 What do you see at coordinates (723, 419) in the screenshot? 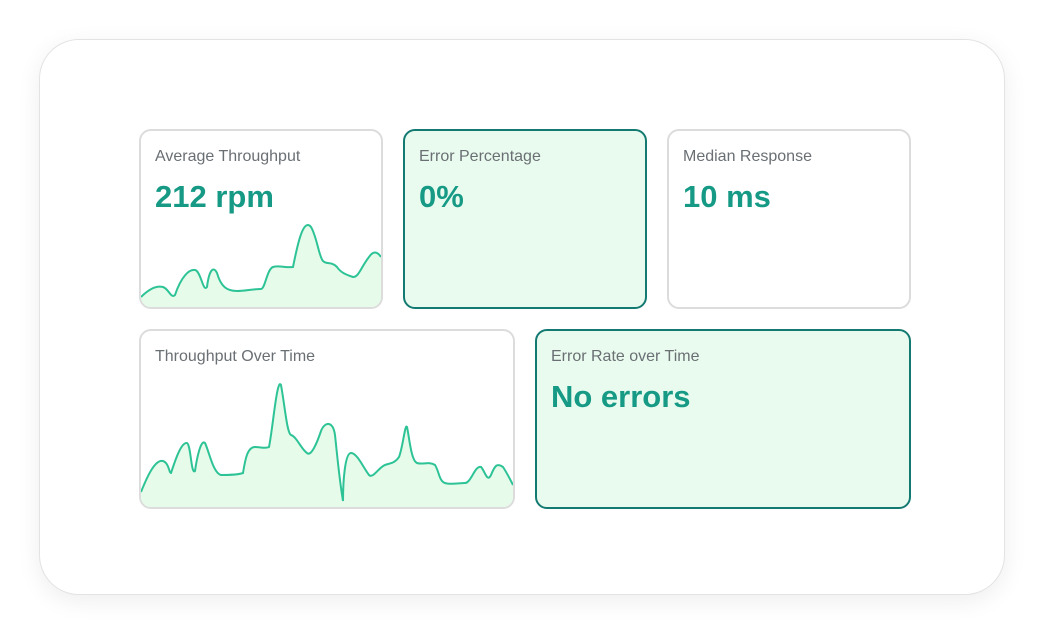
I see `error-rate-over-time-card: Error Rate over Time No errors` at bounding box center [723, 419].